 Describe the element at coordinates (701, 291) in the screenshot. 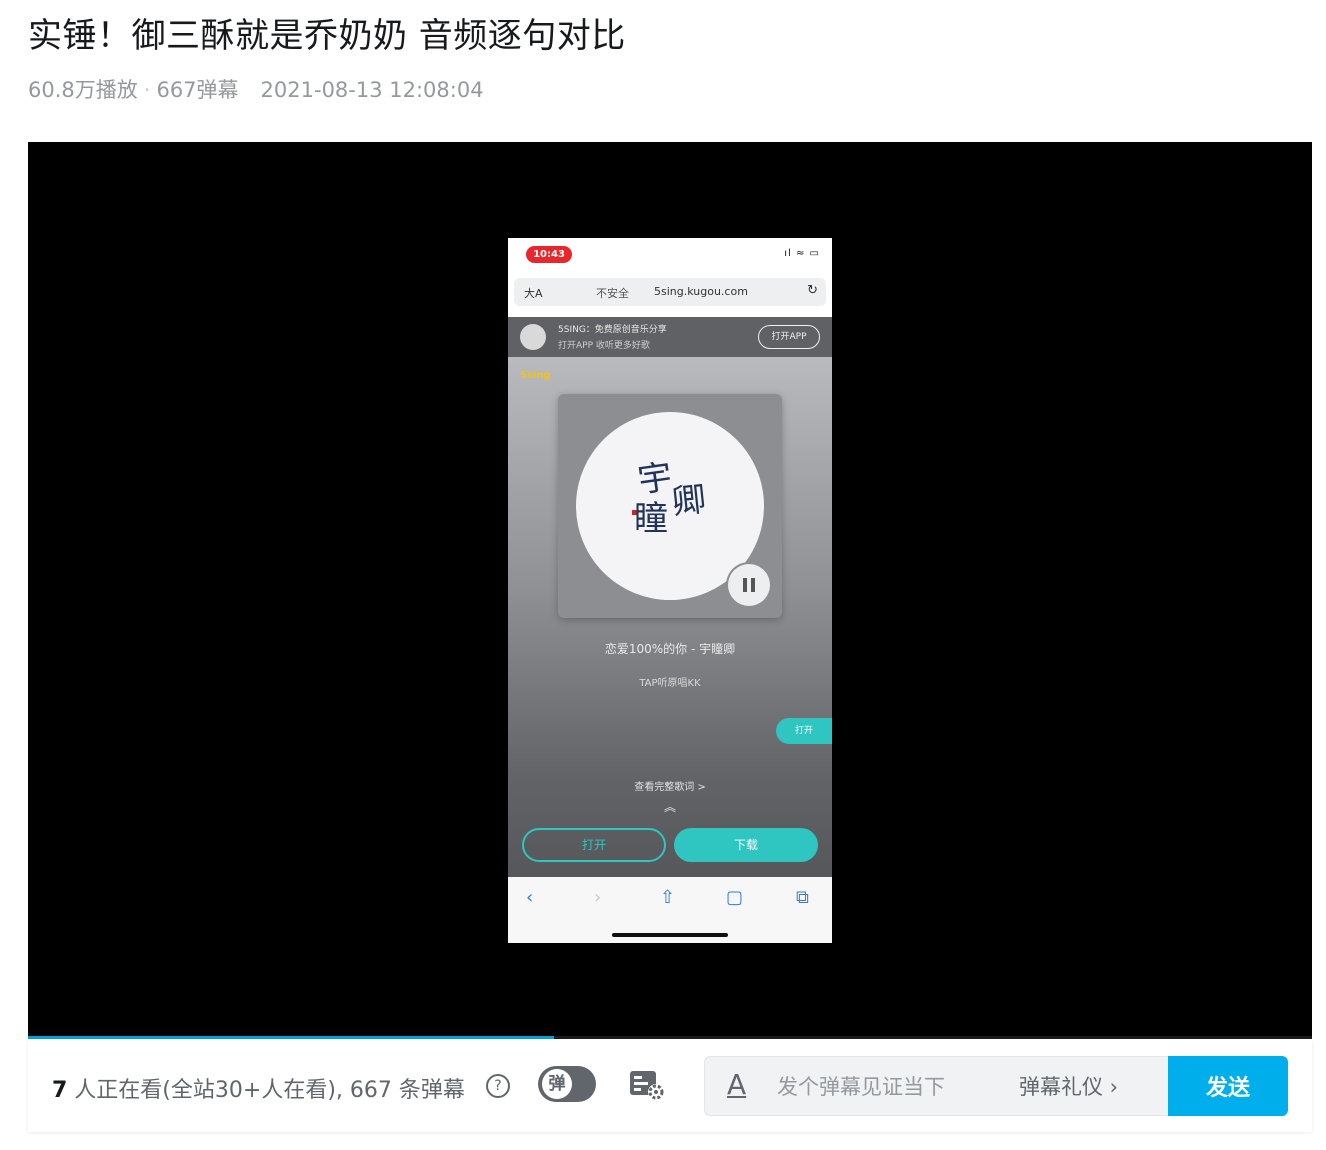

I see `page-url: 5sing.kugou.com` at that location.